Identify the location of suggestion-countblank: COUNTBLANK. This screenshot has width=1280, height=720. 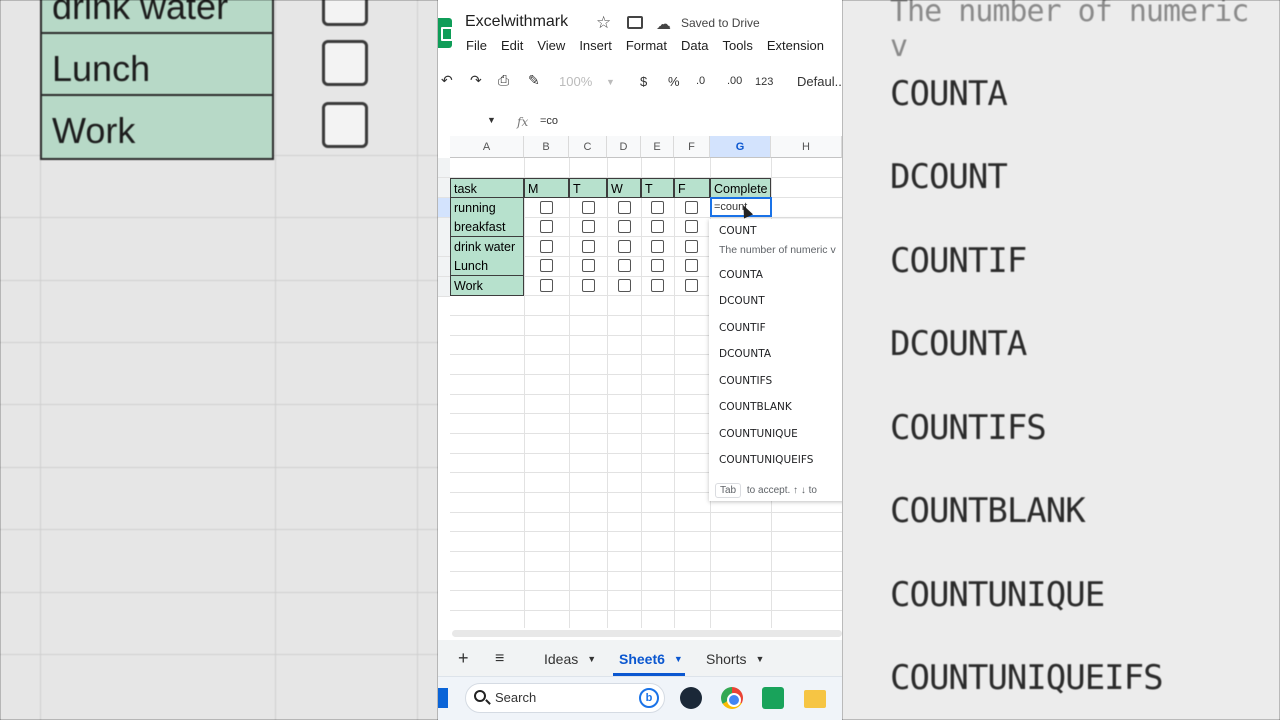
(755, 407).